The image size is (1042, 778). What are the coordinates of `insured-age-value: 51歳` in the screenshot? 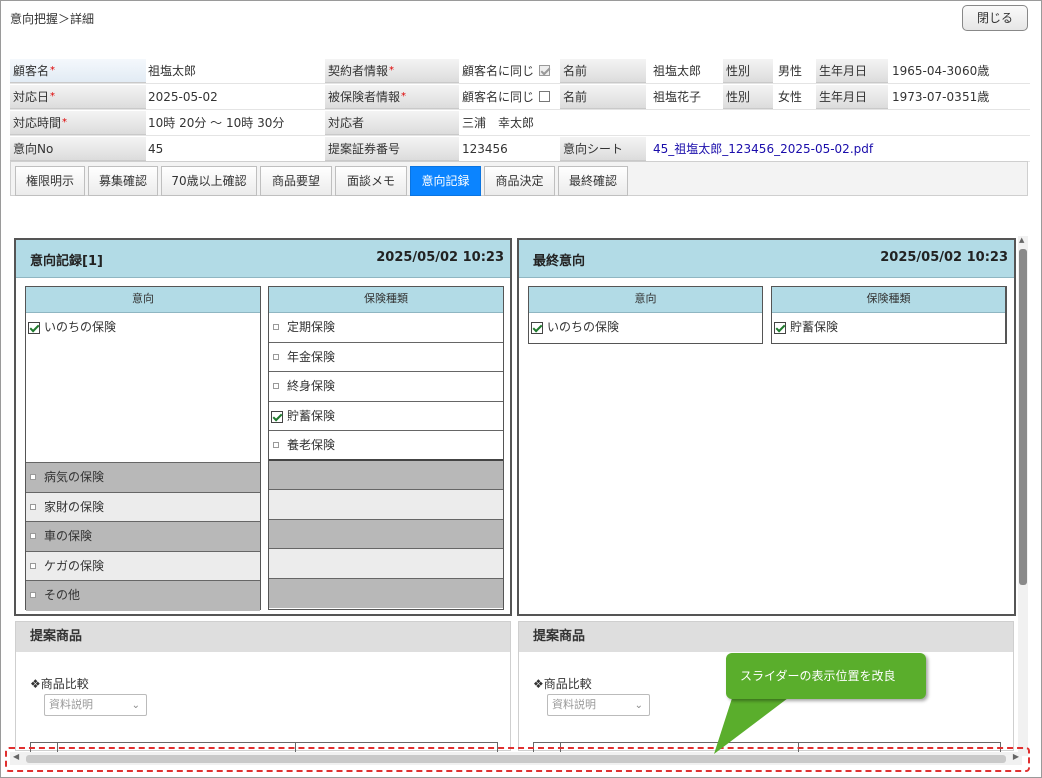 It's located at (976, 97).